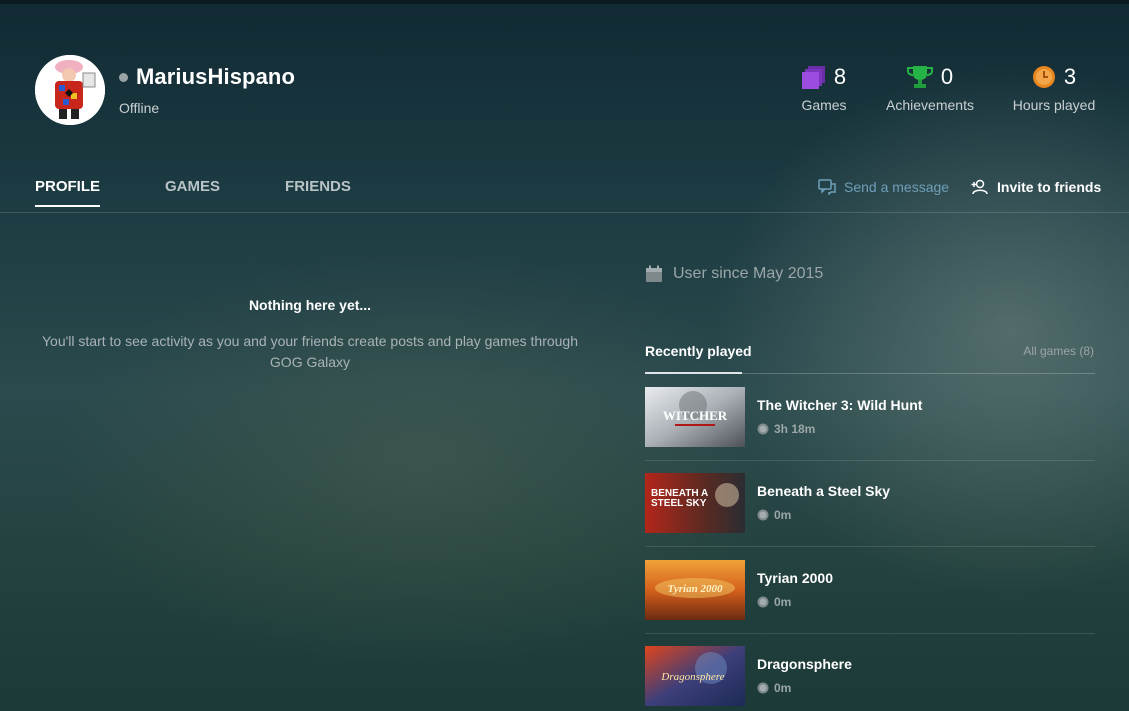 This screenshot has width=1129, height=711. What do you see at coordinates (979, 187) in the screenshot?
I see `add-friend-icon` at bounding box center [979, 187].